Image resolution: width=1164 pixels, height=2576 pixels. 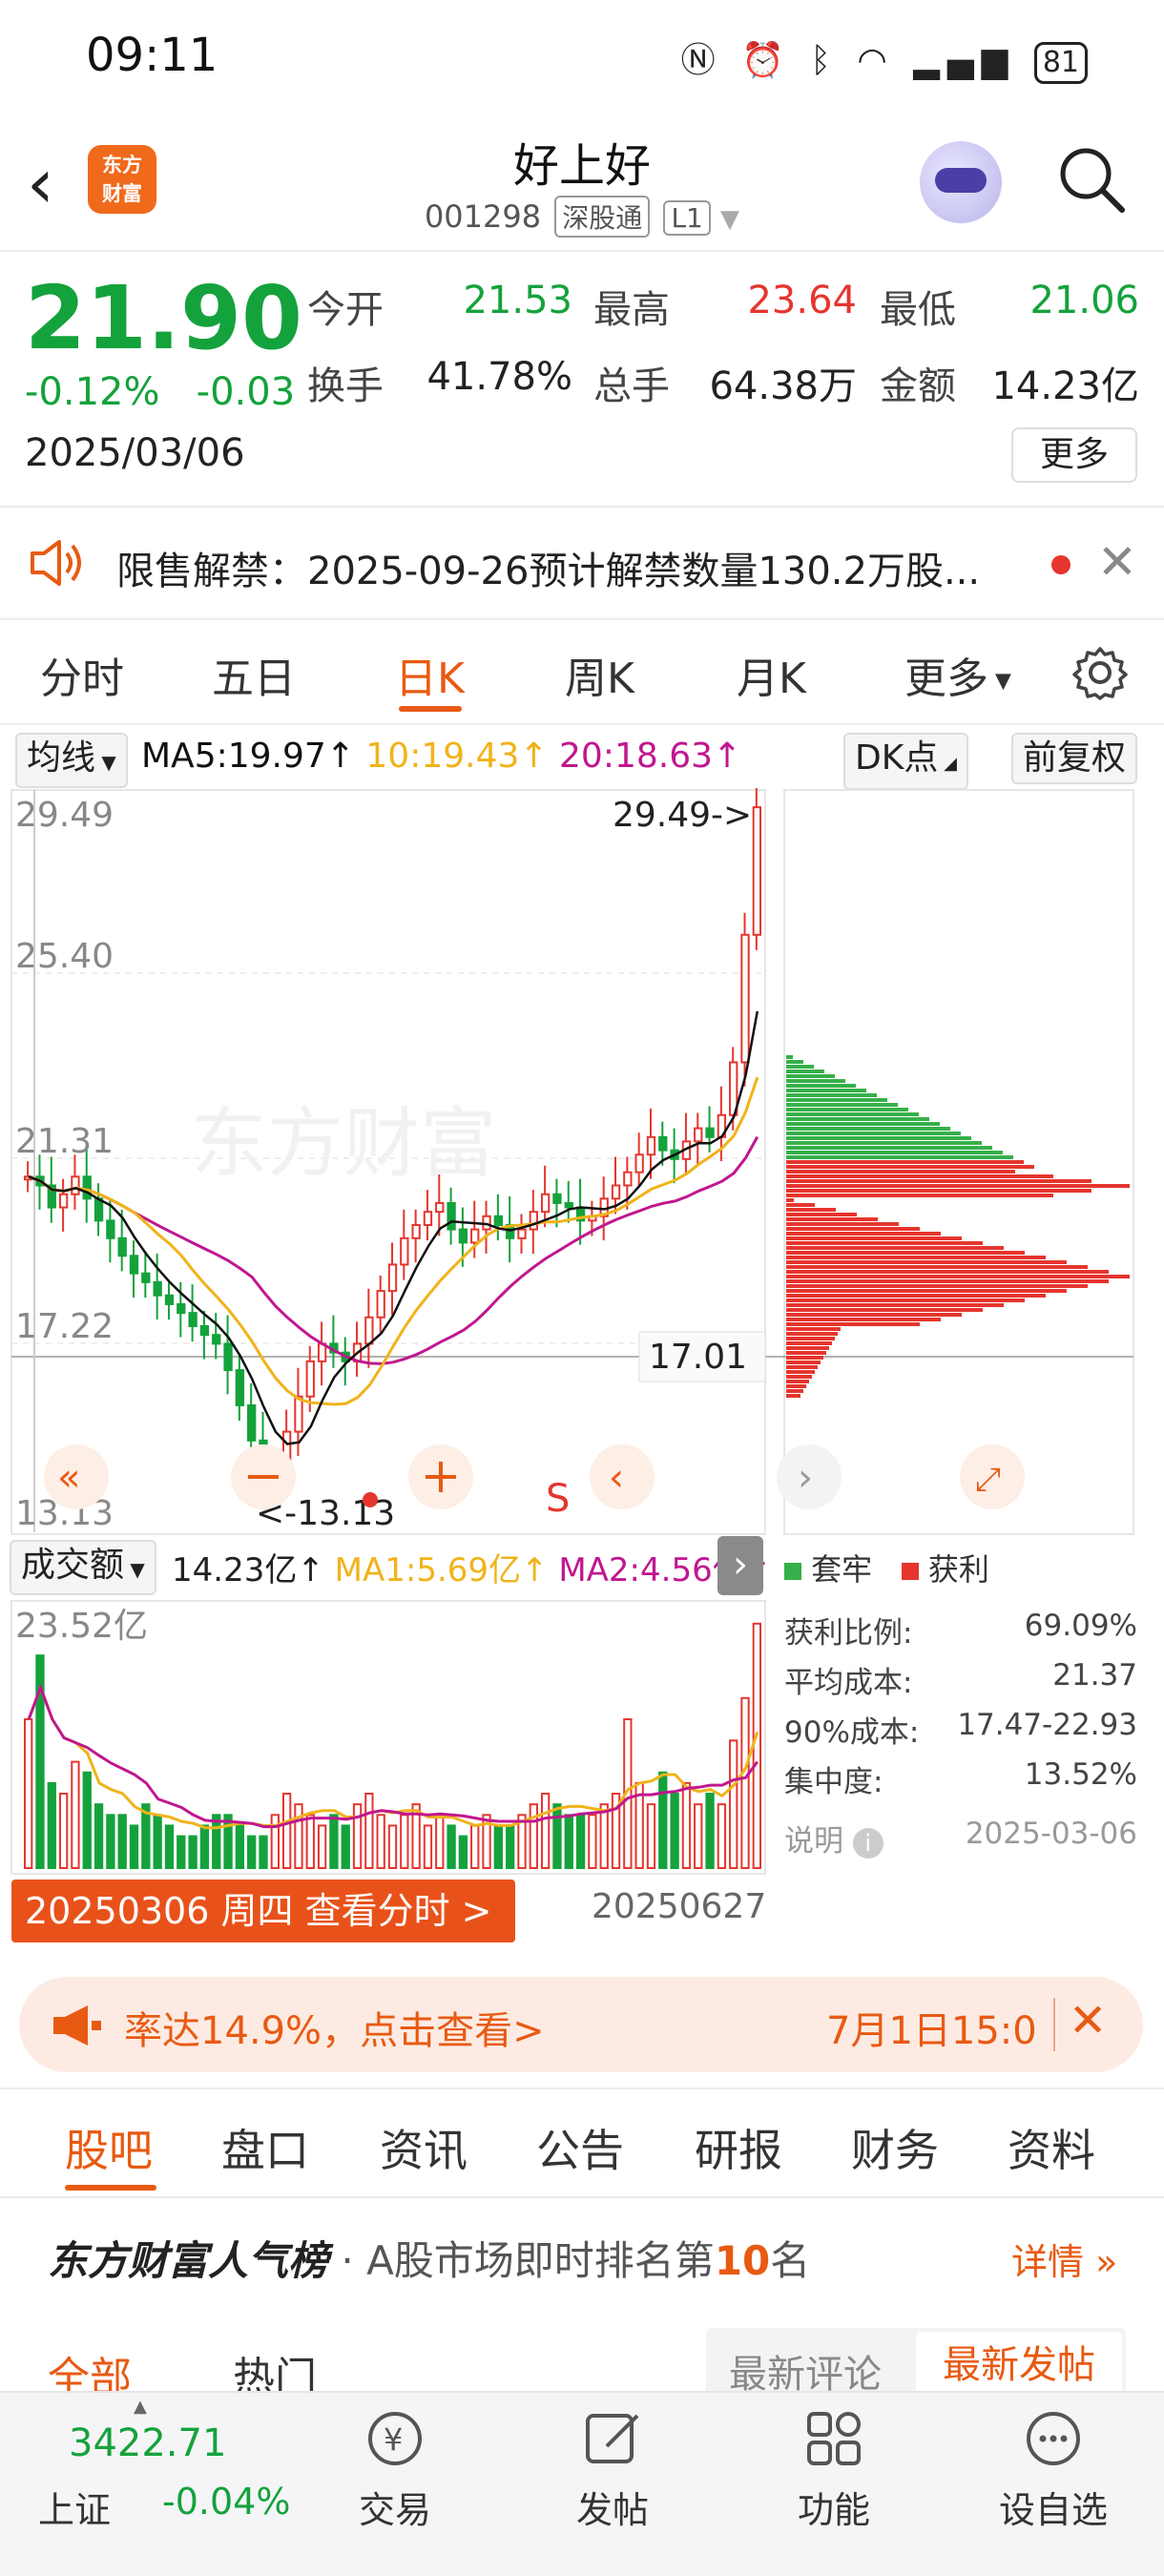 I want to click on promo-text: 率达14.9%，点击查看>, so click(x=335, y=2027).